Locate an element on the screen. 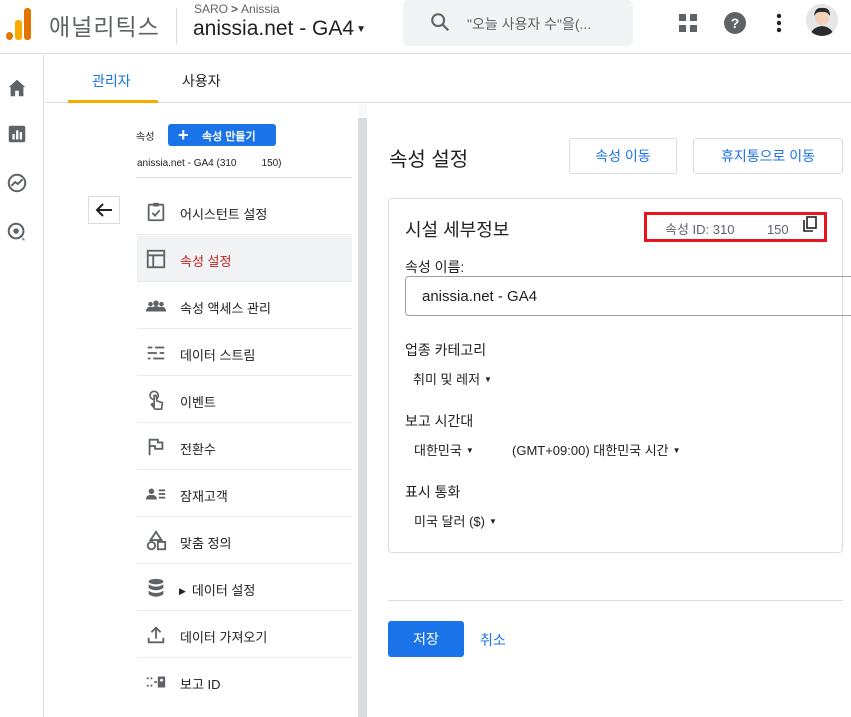  property-name-value: anissia.net - GA4 is located at coordinates (480, 296).